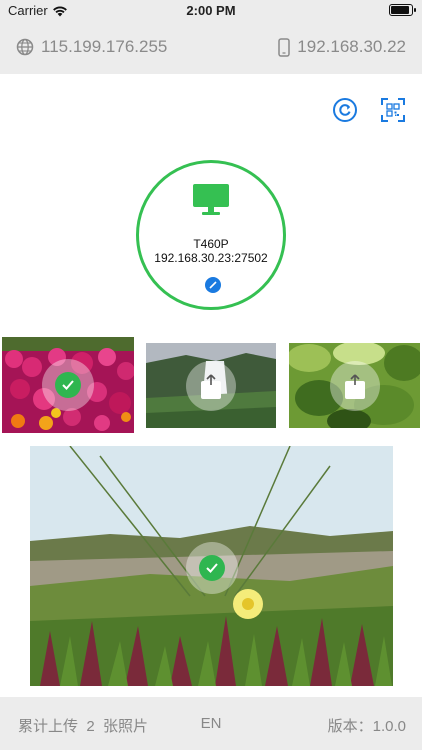 Image resolution: width=422 pixels, height=750 pixels. Describe the element at coordinates (211, 244) in the screenshot. I see `device-name: T460P` at that location.